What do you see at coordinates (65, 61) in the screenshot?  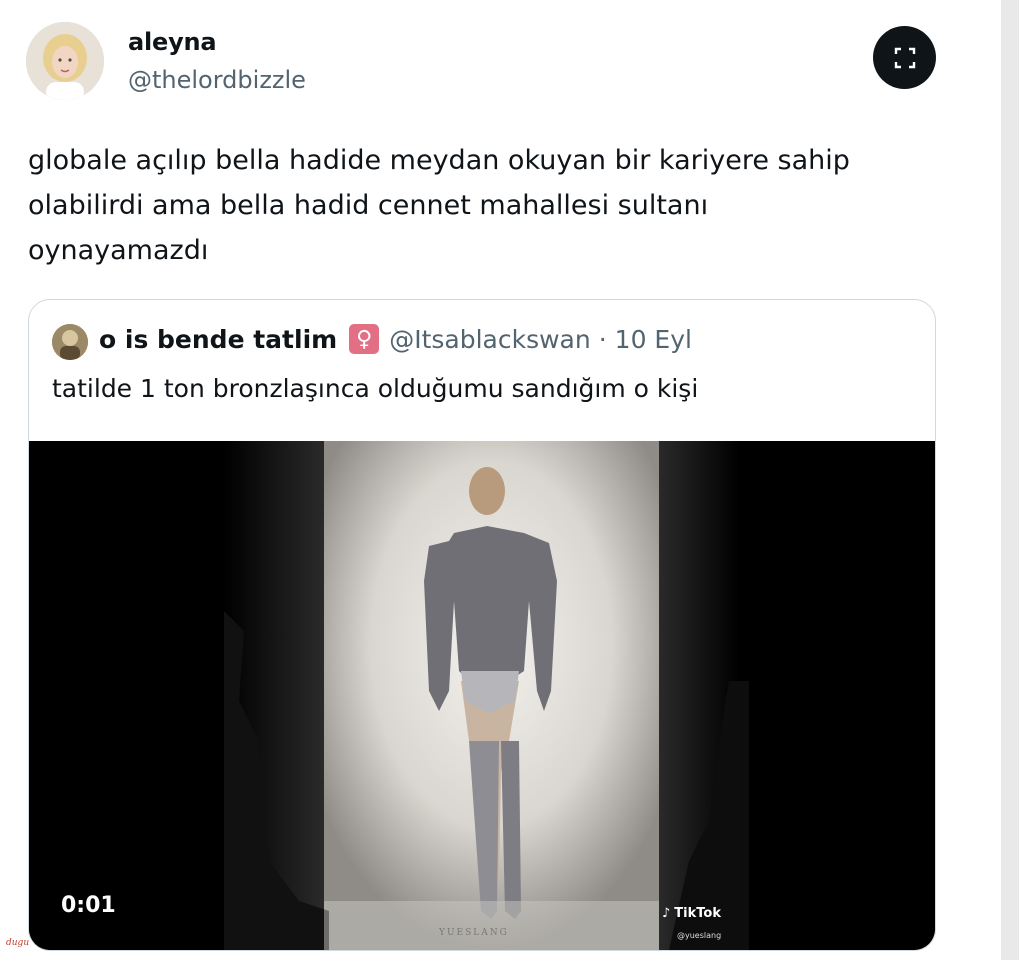 I see `author-avatar` at bounding box center [65, 61].